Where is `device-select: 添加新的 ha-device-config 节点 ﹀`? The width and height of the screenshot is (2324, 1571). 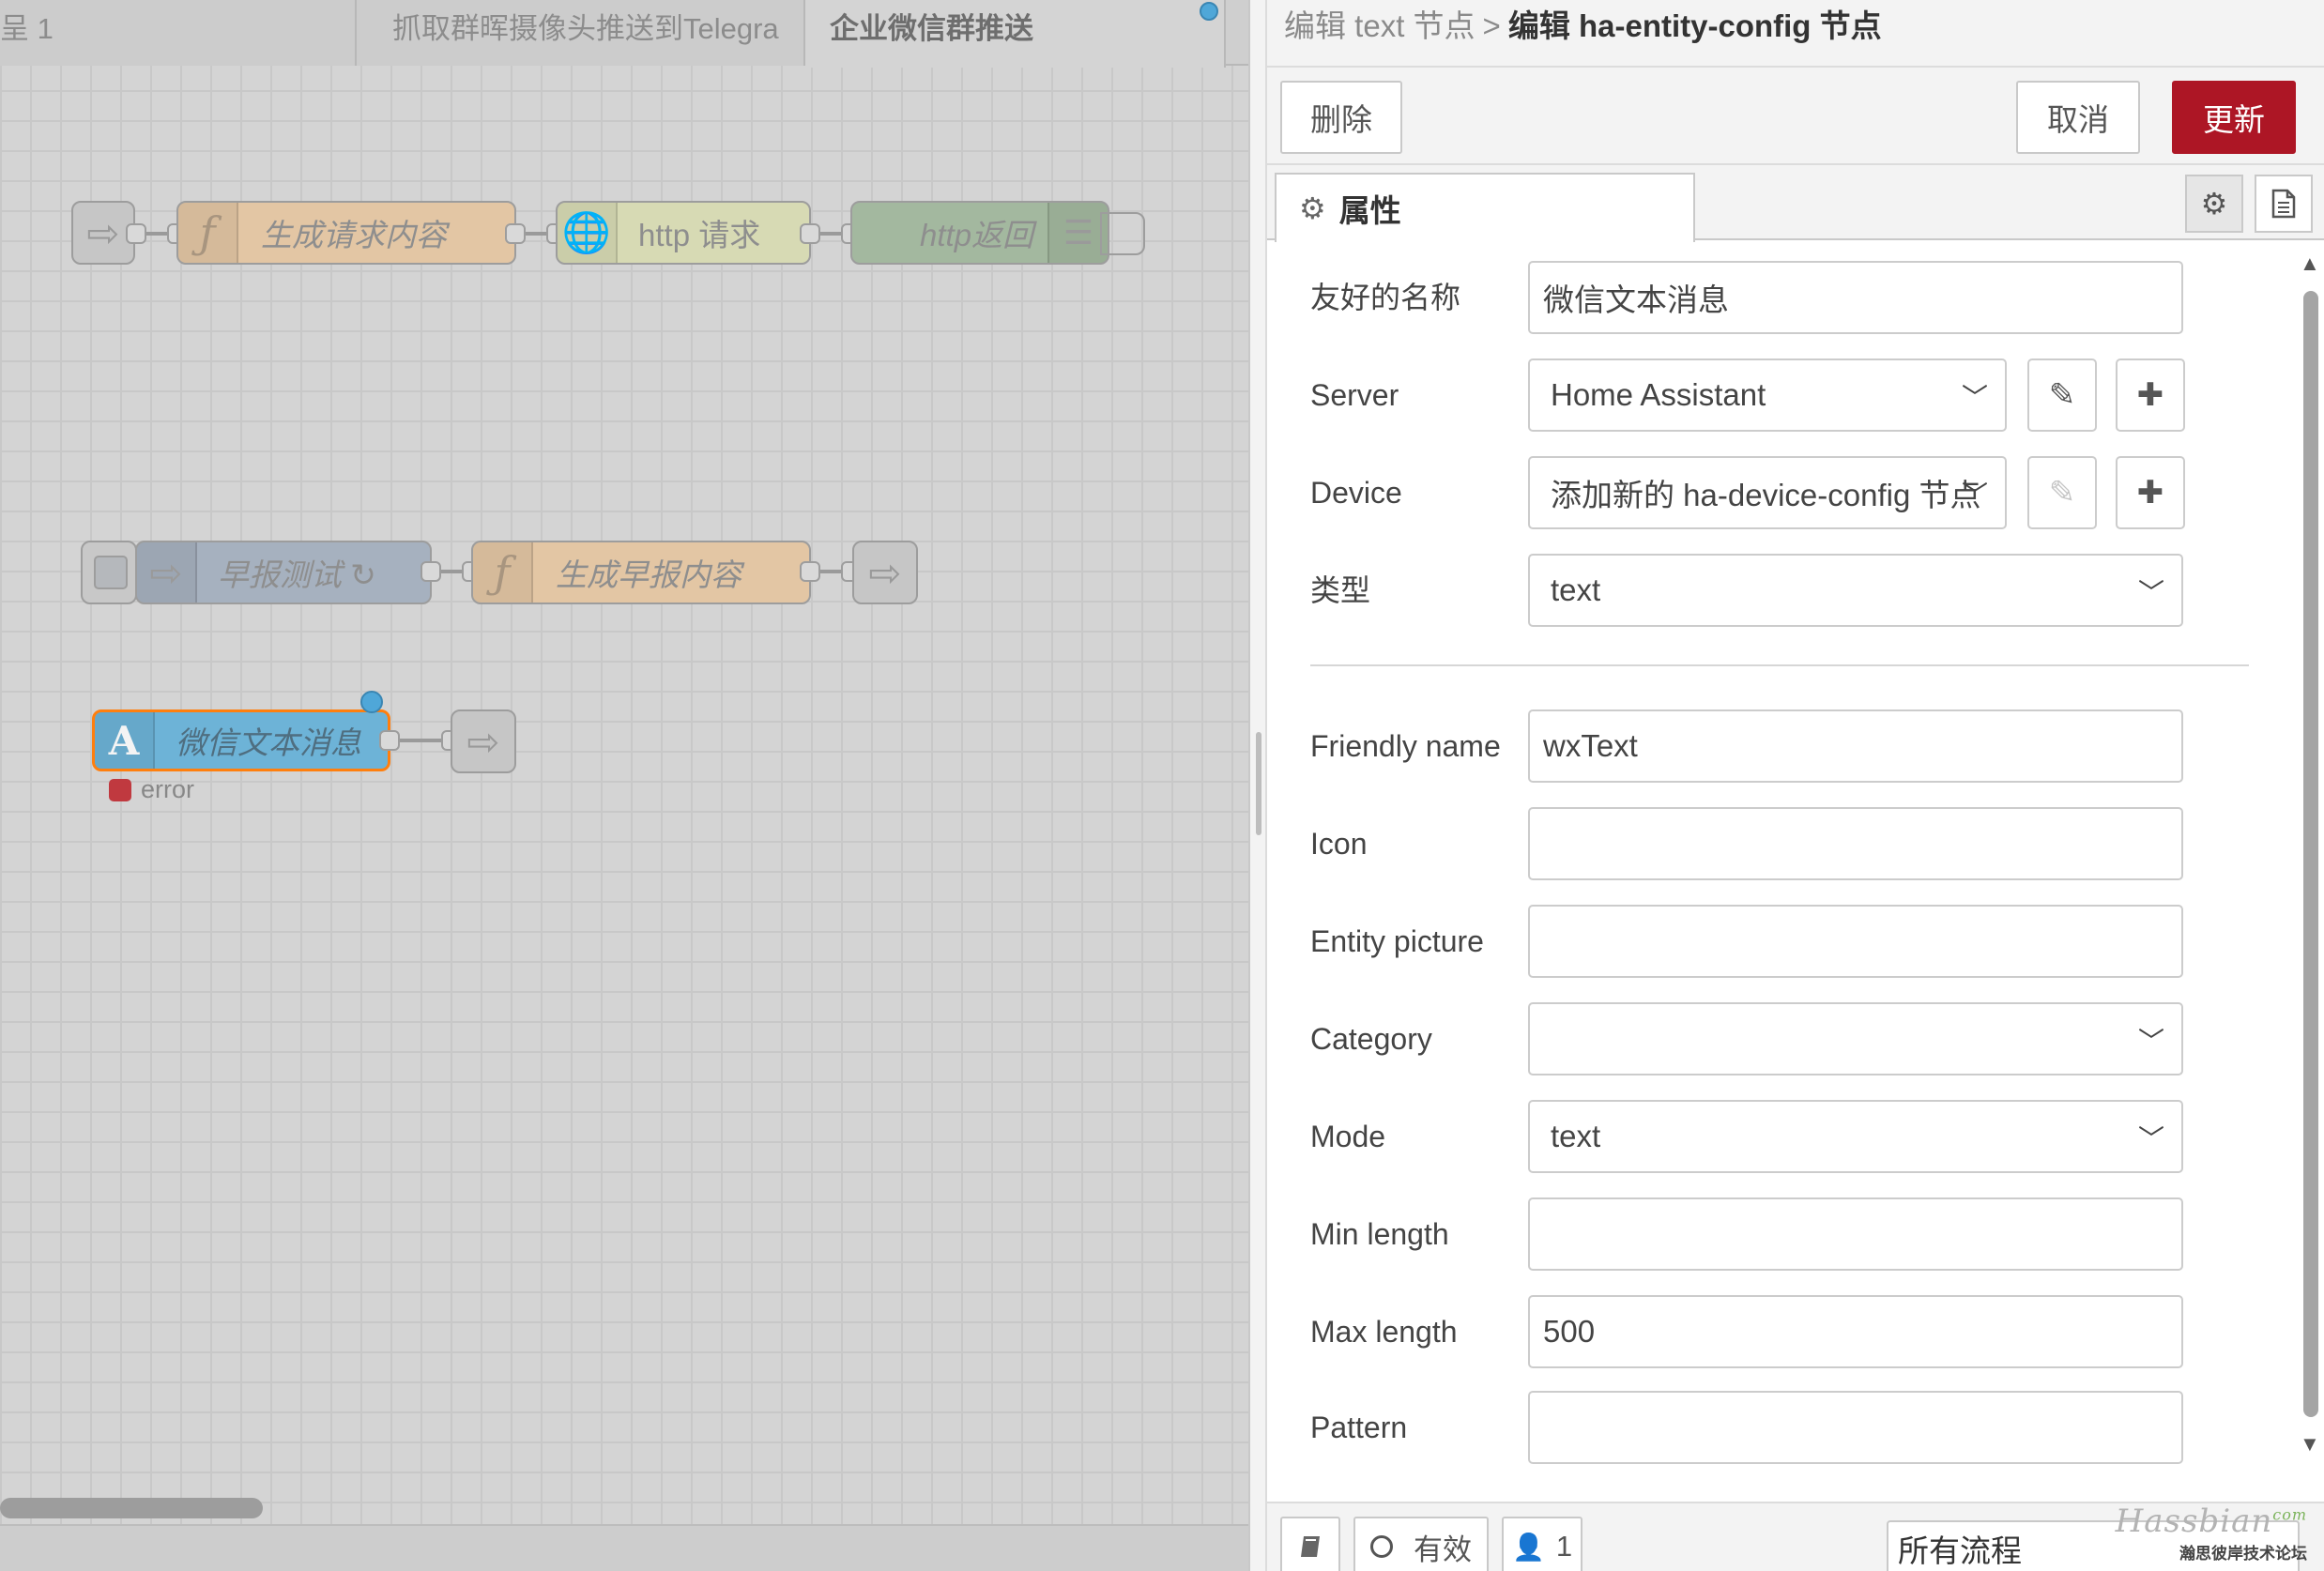
device-select: 添加新的 ha-device-config 节点 ﹀ is located at coordinates (1767, 492).